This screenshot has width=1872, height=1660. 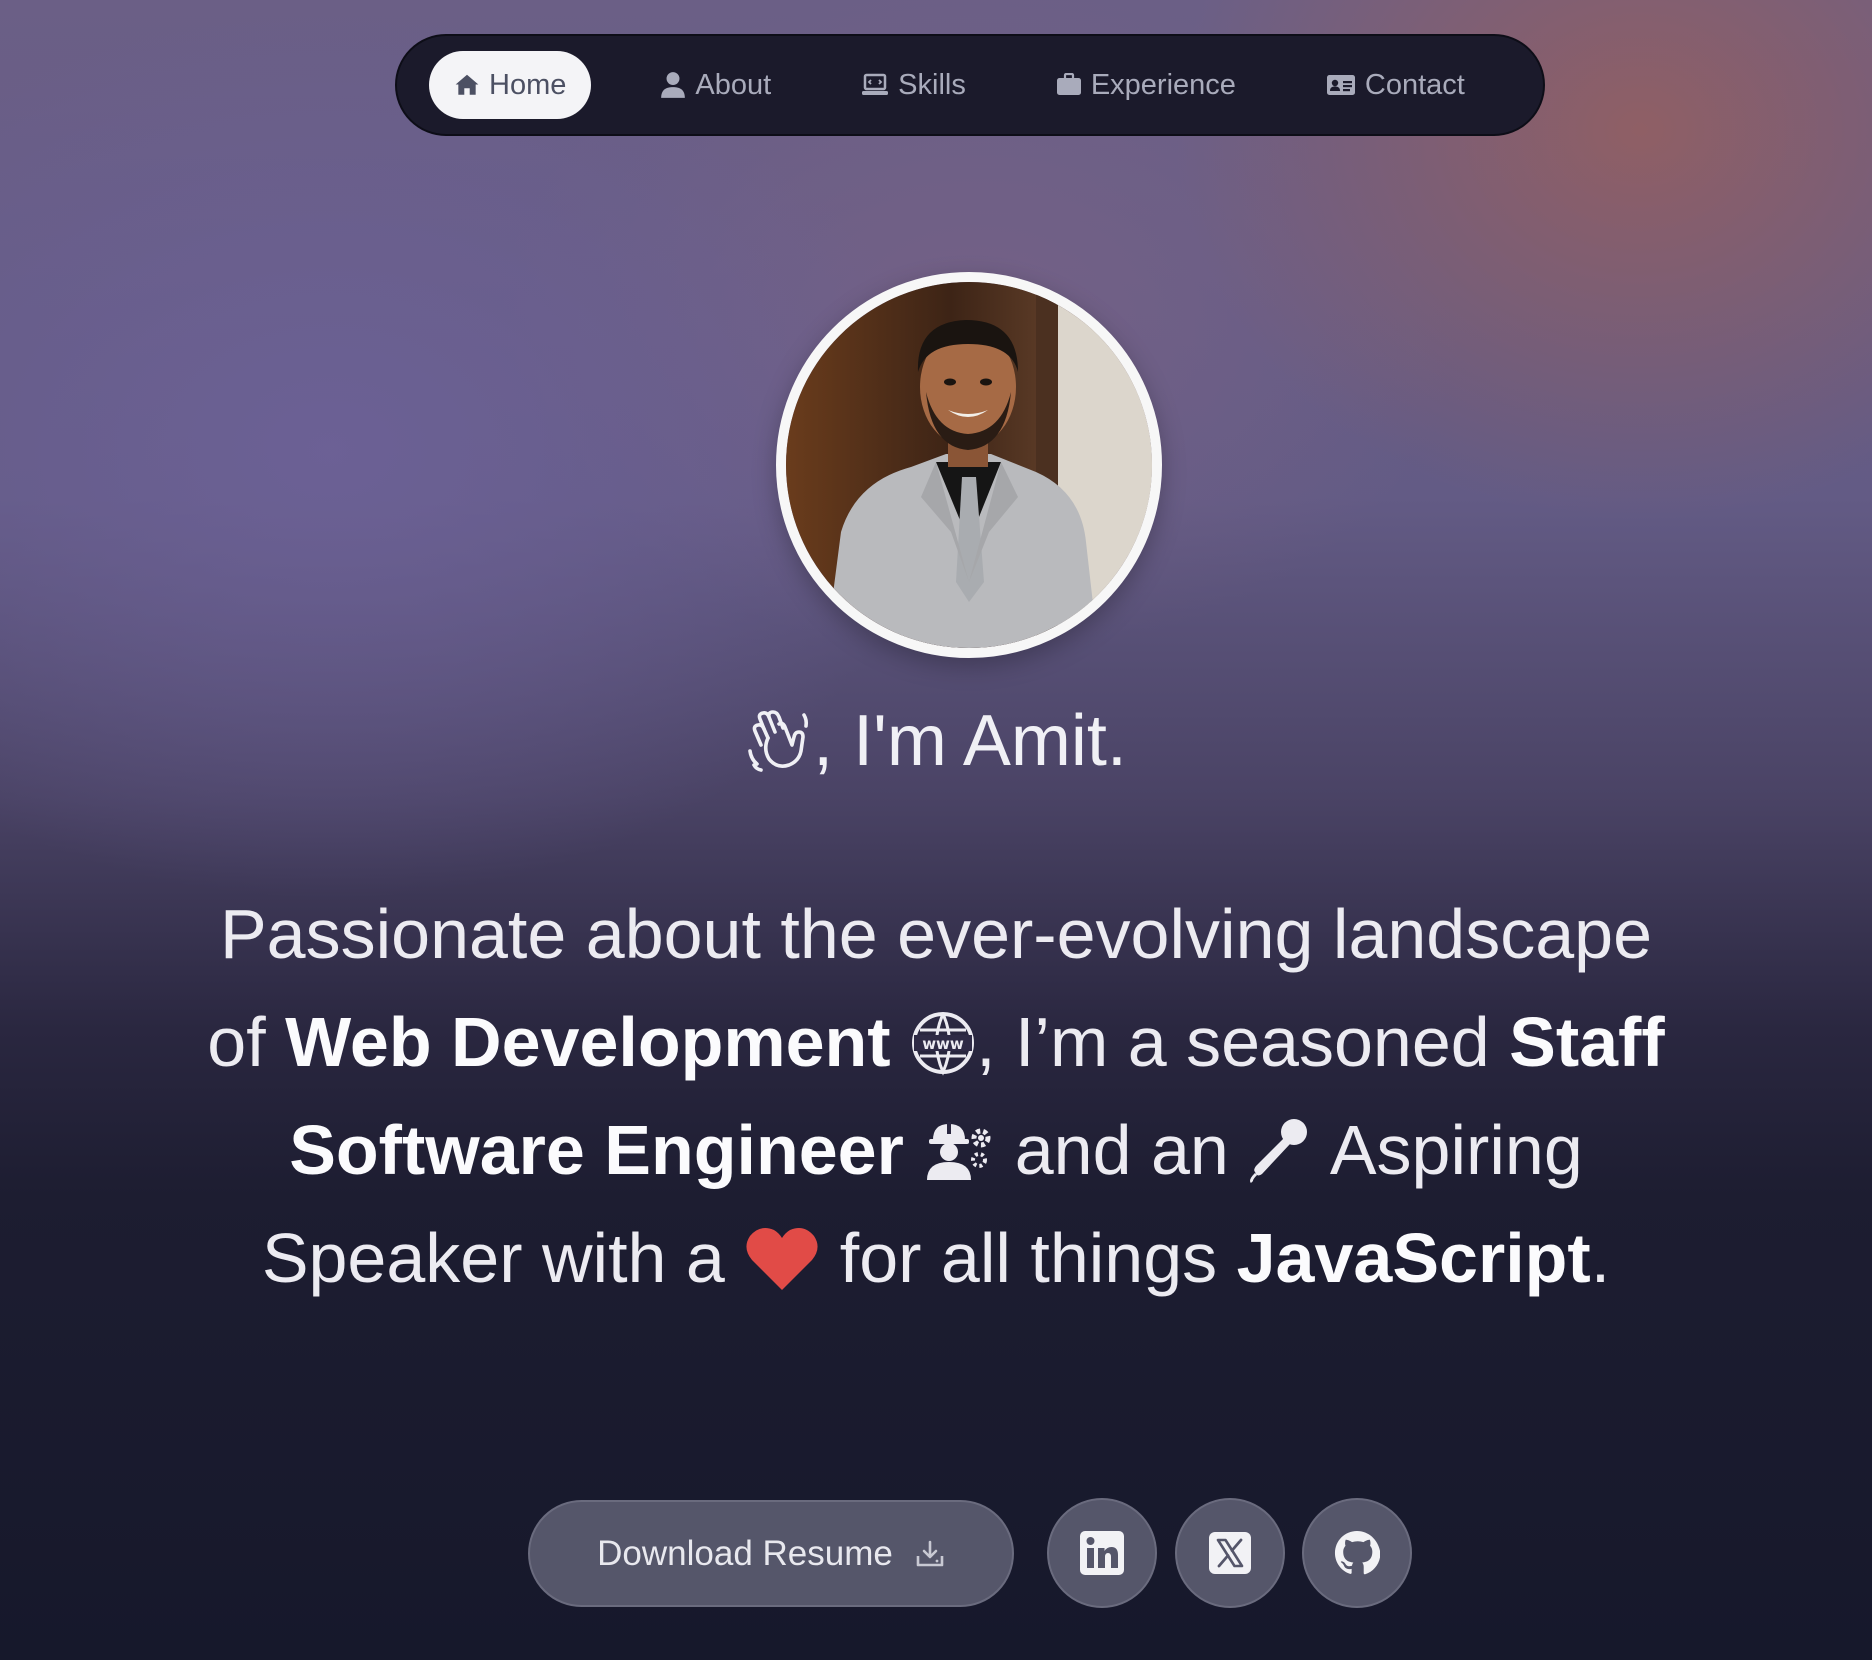 I want to click on svg-text: www, so click(x=943, y=1044).